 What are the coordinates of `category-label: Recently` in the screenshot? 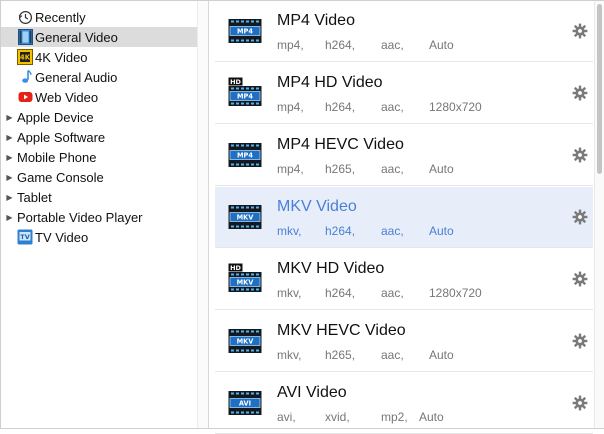 It's located at (60, 17).